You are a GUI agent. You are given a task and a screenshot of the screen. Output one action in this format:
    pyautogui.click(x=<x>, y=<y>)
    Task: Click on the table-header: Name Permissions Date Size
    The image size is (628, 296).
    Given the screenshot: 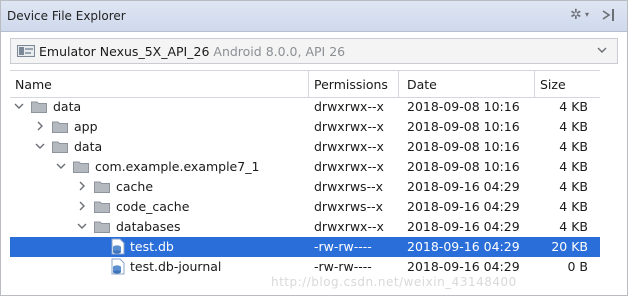 What is the action you would take?
    pyautogui.click(x=305, y=84)
    